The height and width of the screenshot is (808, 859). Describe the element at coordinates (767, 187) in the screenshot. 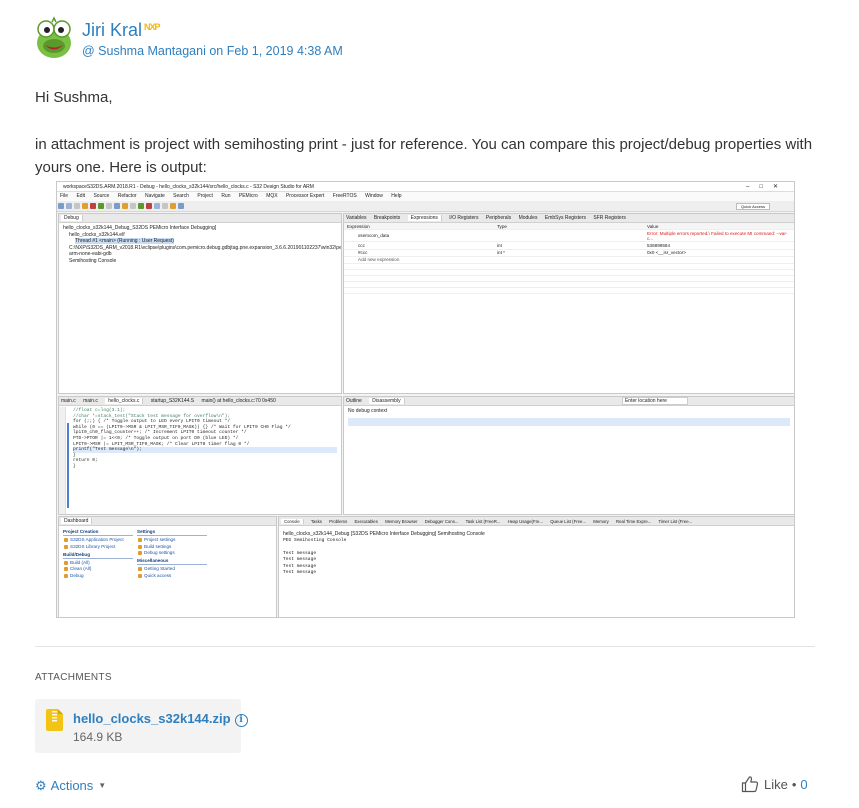

I see `window-controls-icon: –□✕` at that location.